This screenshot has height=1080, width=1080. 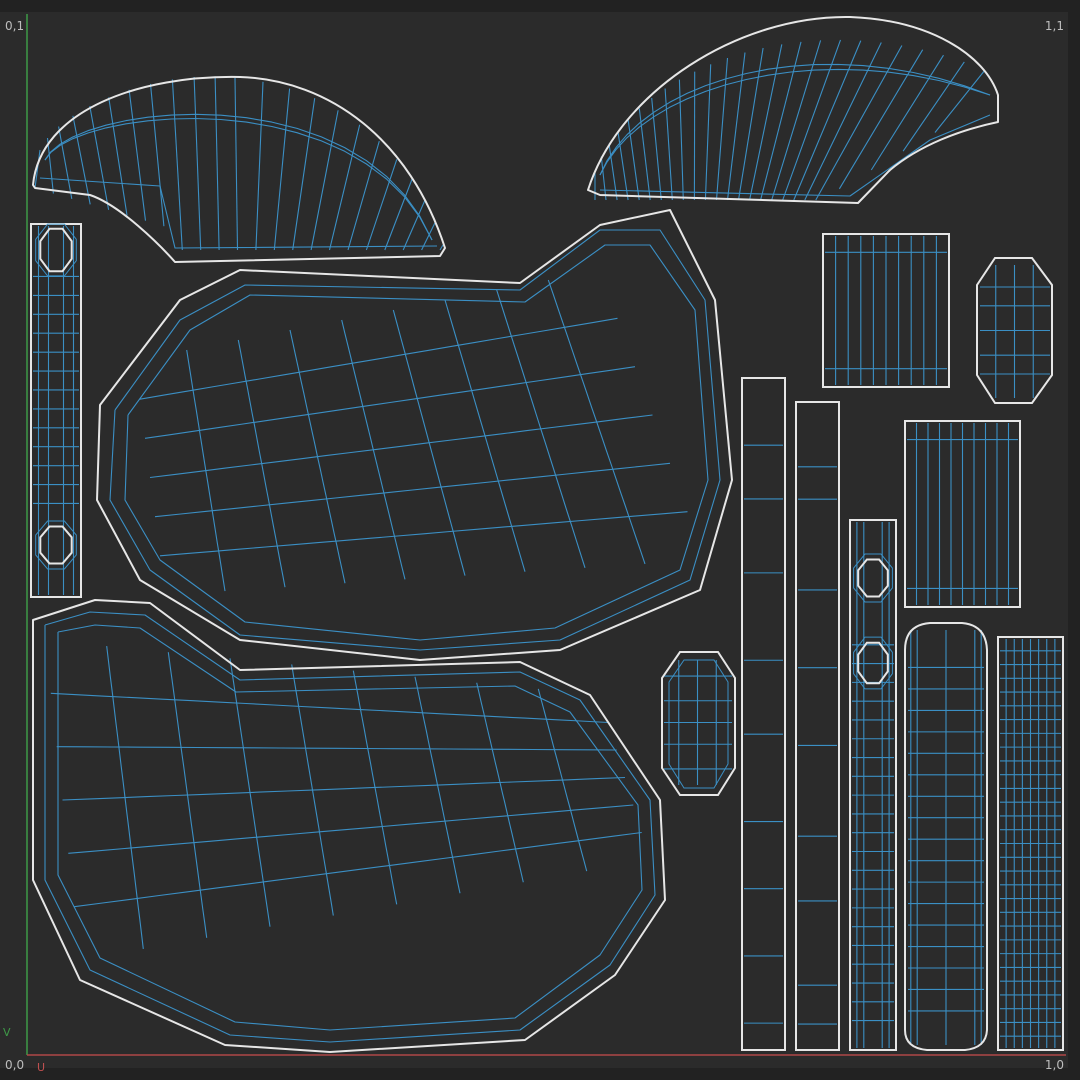 I want to click on uv-island-strap-left, so click(x=56, y=410).